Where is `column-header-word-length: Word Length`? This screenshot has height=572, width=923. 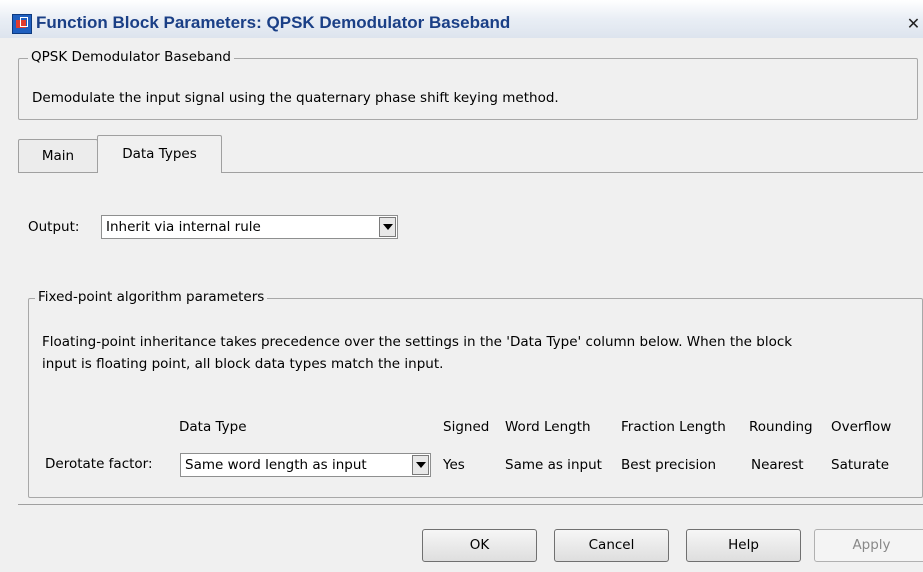 column-header-word-length: Word Length is located at coordinates (548, 427).